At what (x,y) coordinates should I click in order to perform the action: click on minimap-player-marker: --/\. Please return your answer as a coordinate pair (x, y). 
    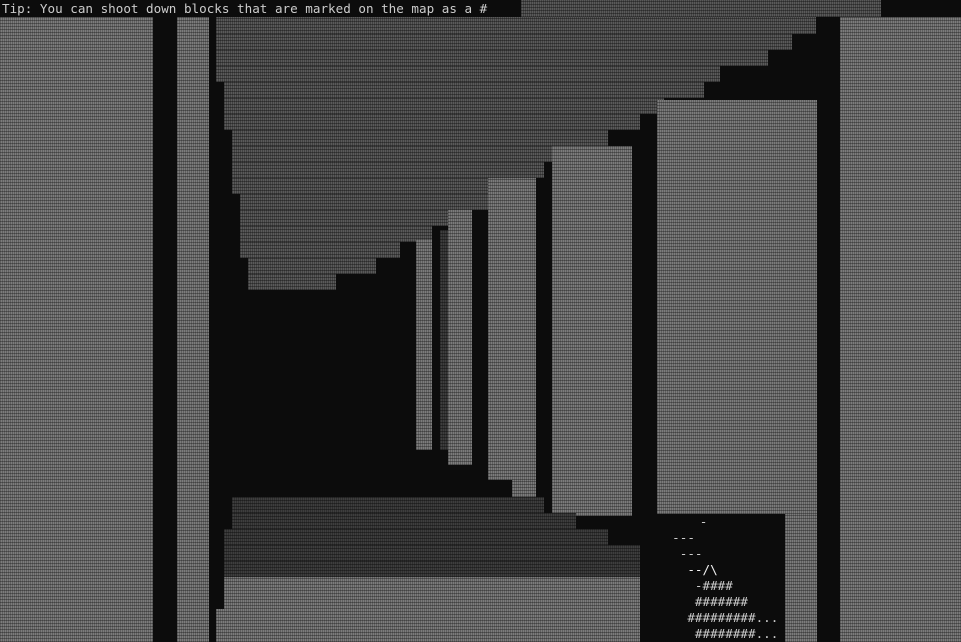
    Looking at the image, I should click on (687, 569).